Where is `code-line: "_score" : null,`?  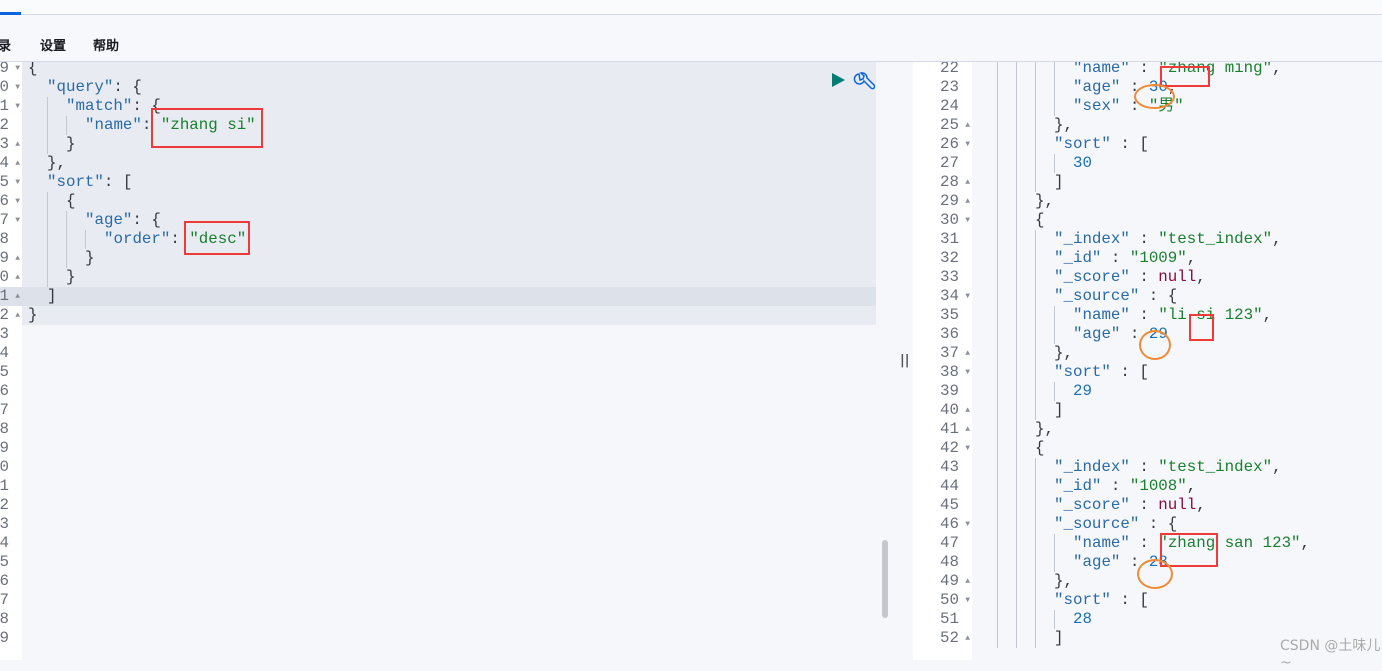 code-line: "_score" : null, is located at coordinates (1177, 277).